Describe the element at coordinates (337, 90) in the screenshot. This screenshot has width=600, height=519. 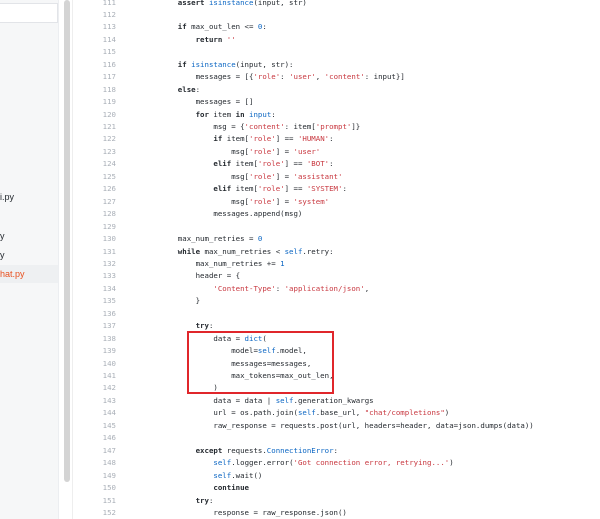
I see `code-line: 118 else:` at that location.